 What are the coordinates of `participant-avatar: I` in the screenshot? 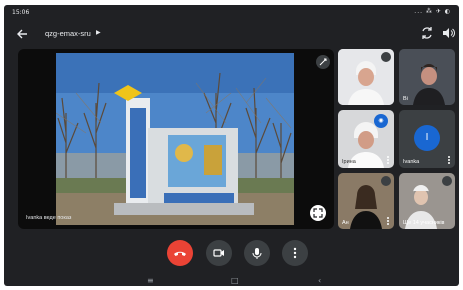 It's located at (427, 138).